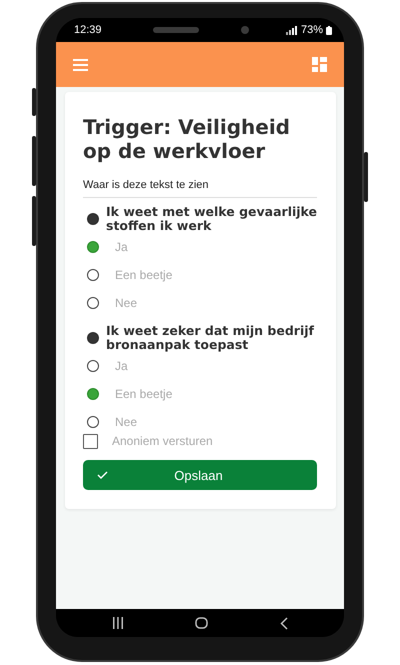  What do you see at coordinates (162, 441) in the screenshot?
I see `checkbox-label: Anoniem versturen` at bounding box center [162, 441].